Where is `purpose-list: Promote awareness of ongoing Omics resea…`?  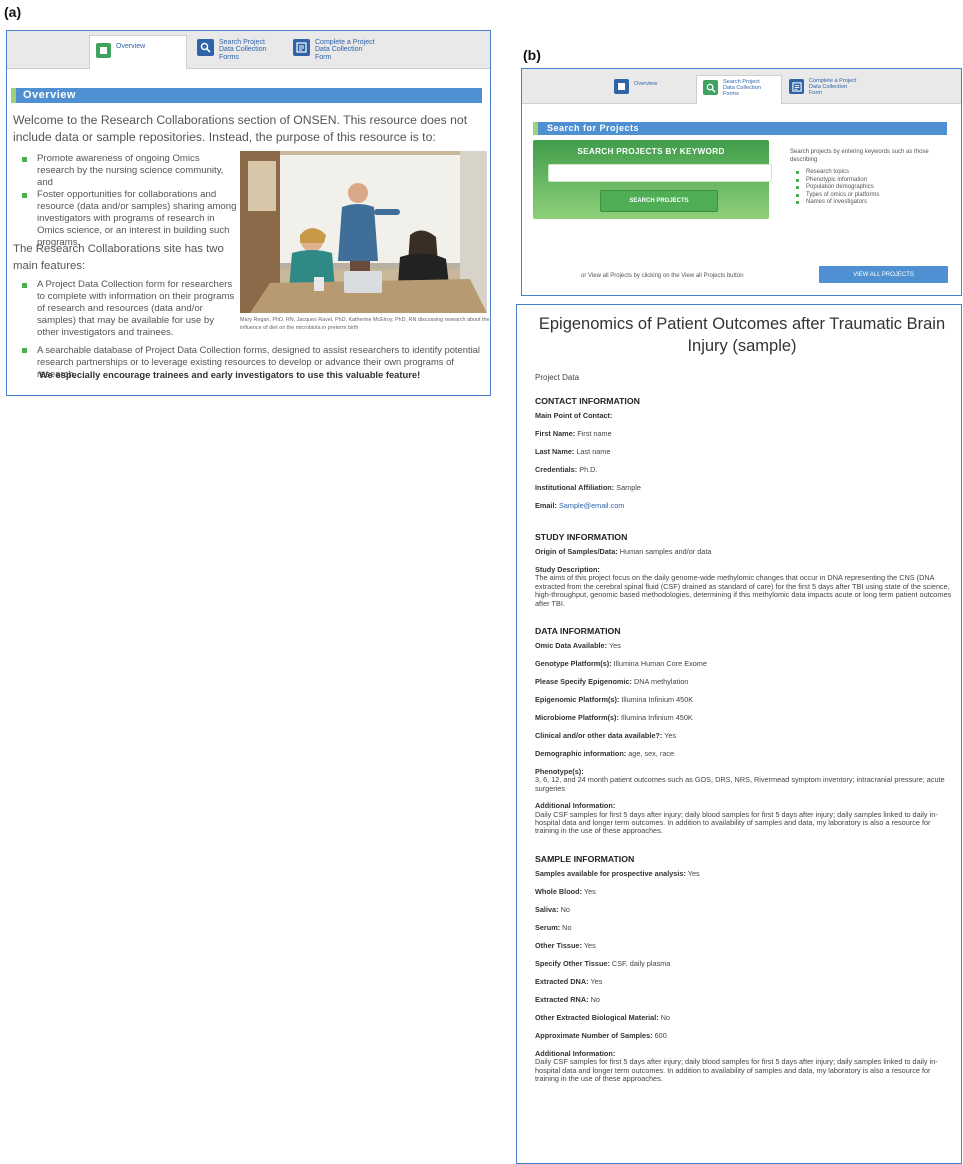 purpose-list: Promote awareness of ongoing Omics resea… is located at coordinates (129, 201).